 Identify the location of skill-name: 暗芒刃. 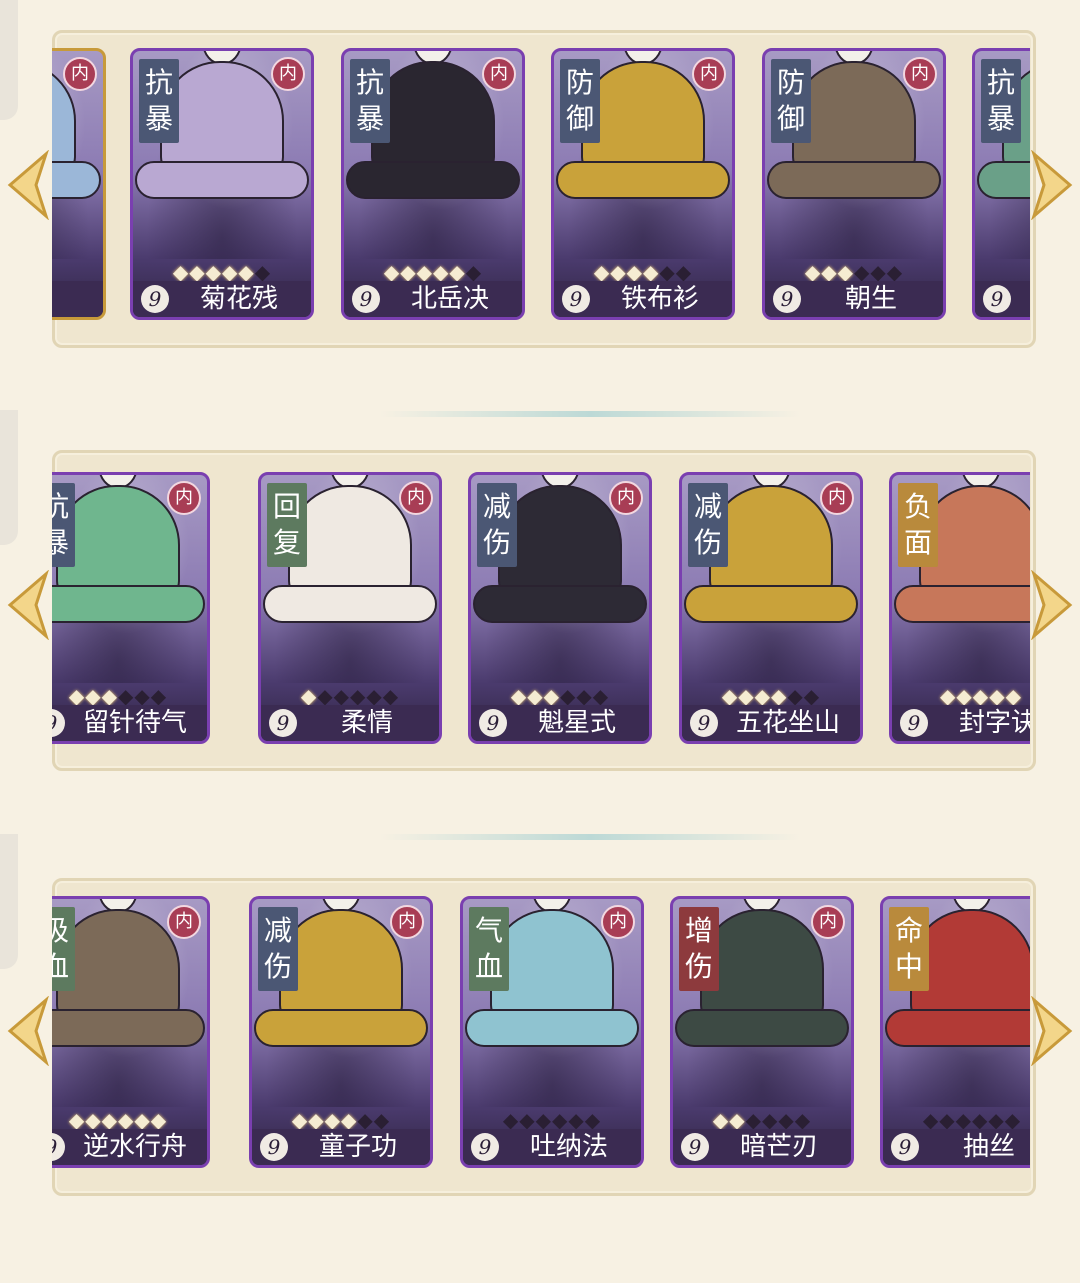
(778, 1147).